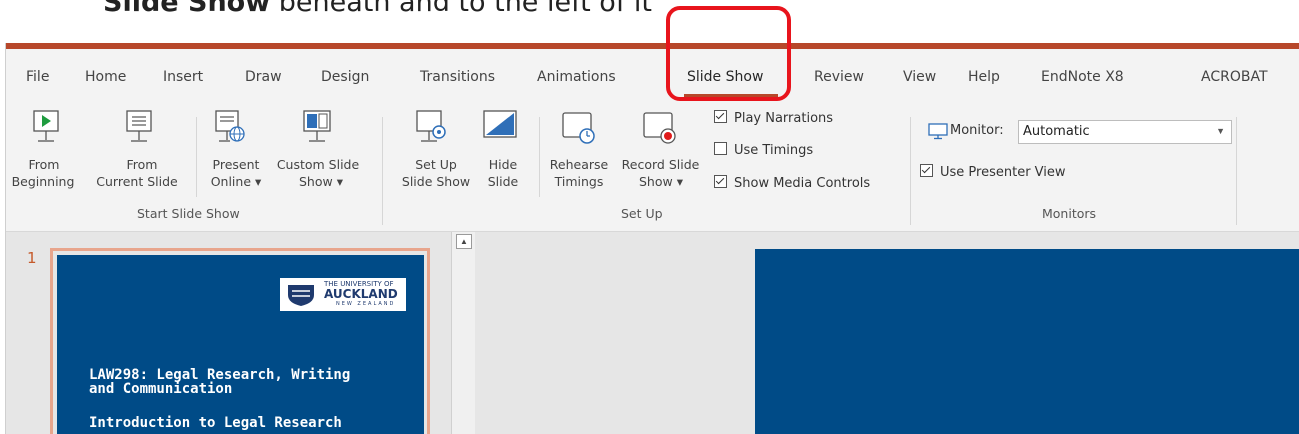  I want to click on rehearse-label-2: Timings, so click(579, 181).